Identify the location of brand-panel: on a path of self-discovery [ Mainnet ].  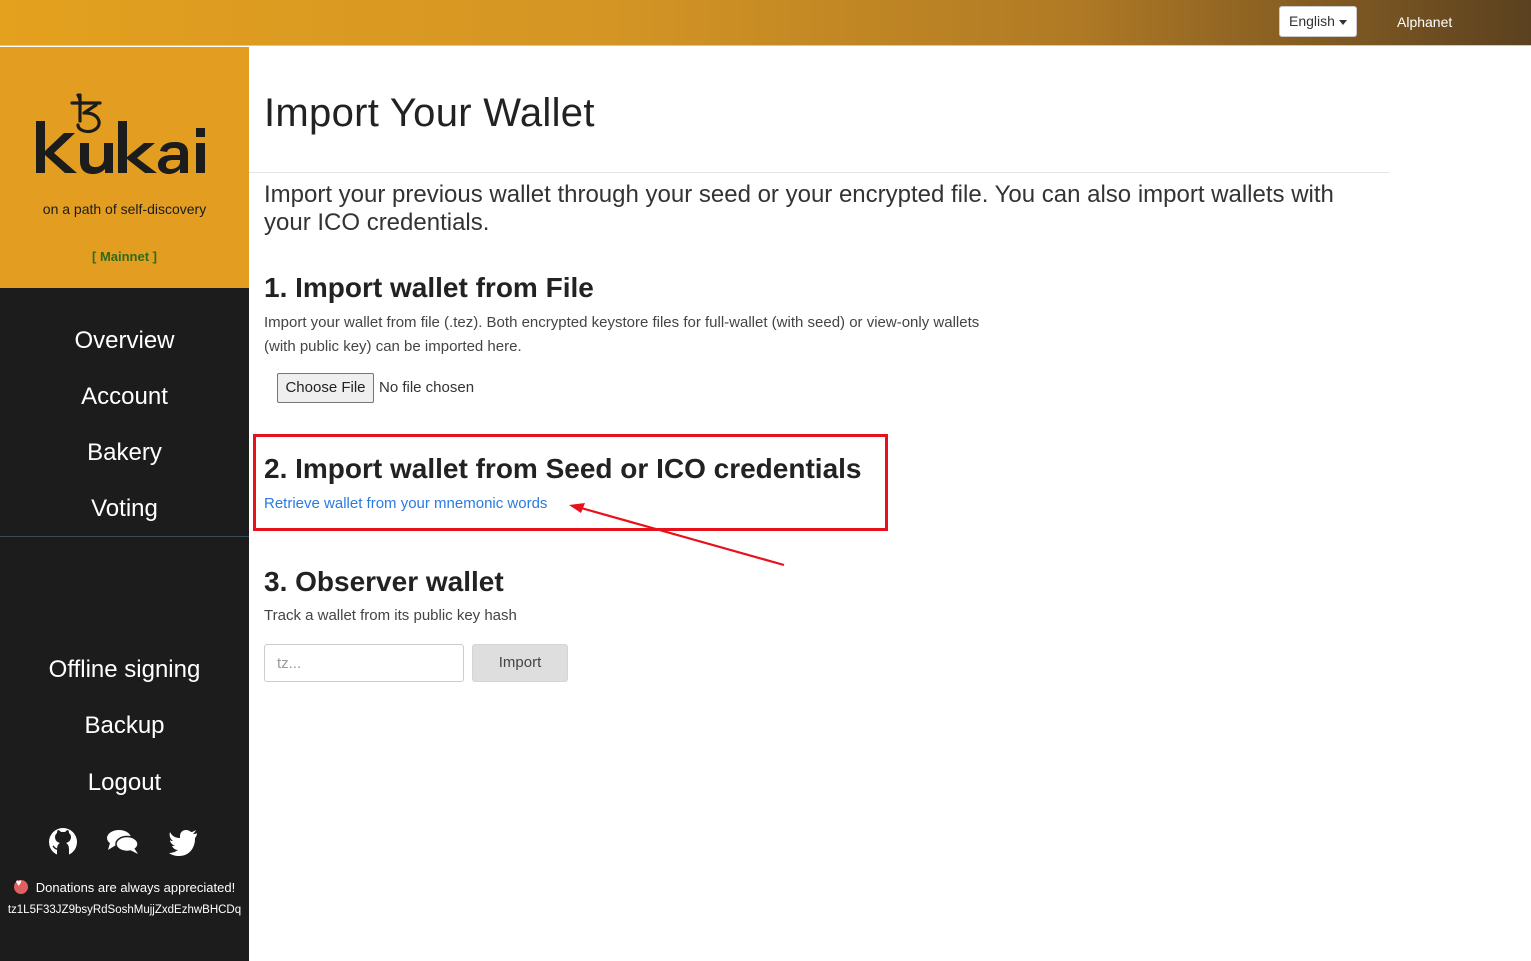
(124, 167).